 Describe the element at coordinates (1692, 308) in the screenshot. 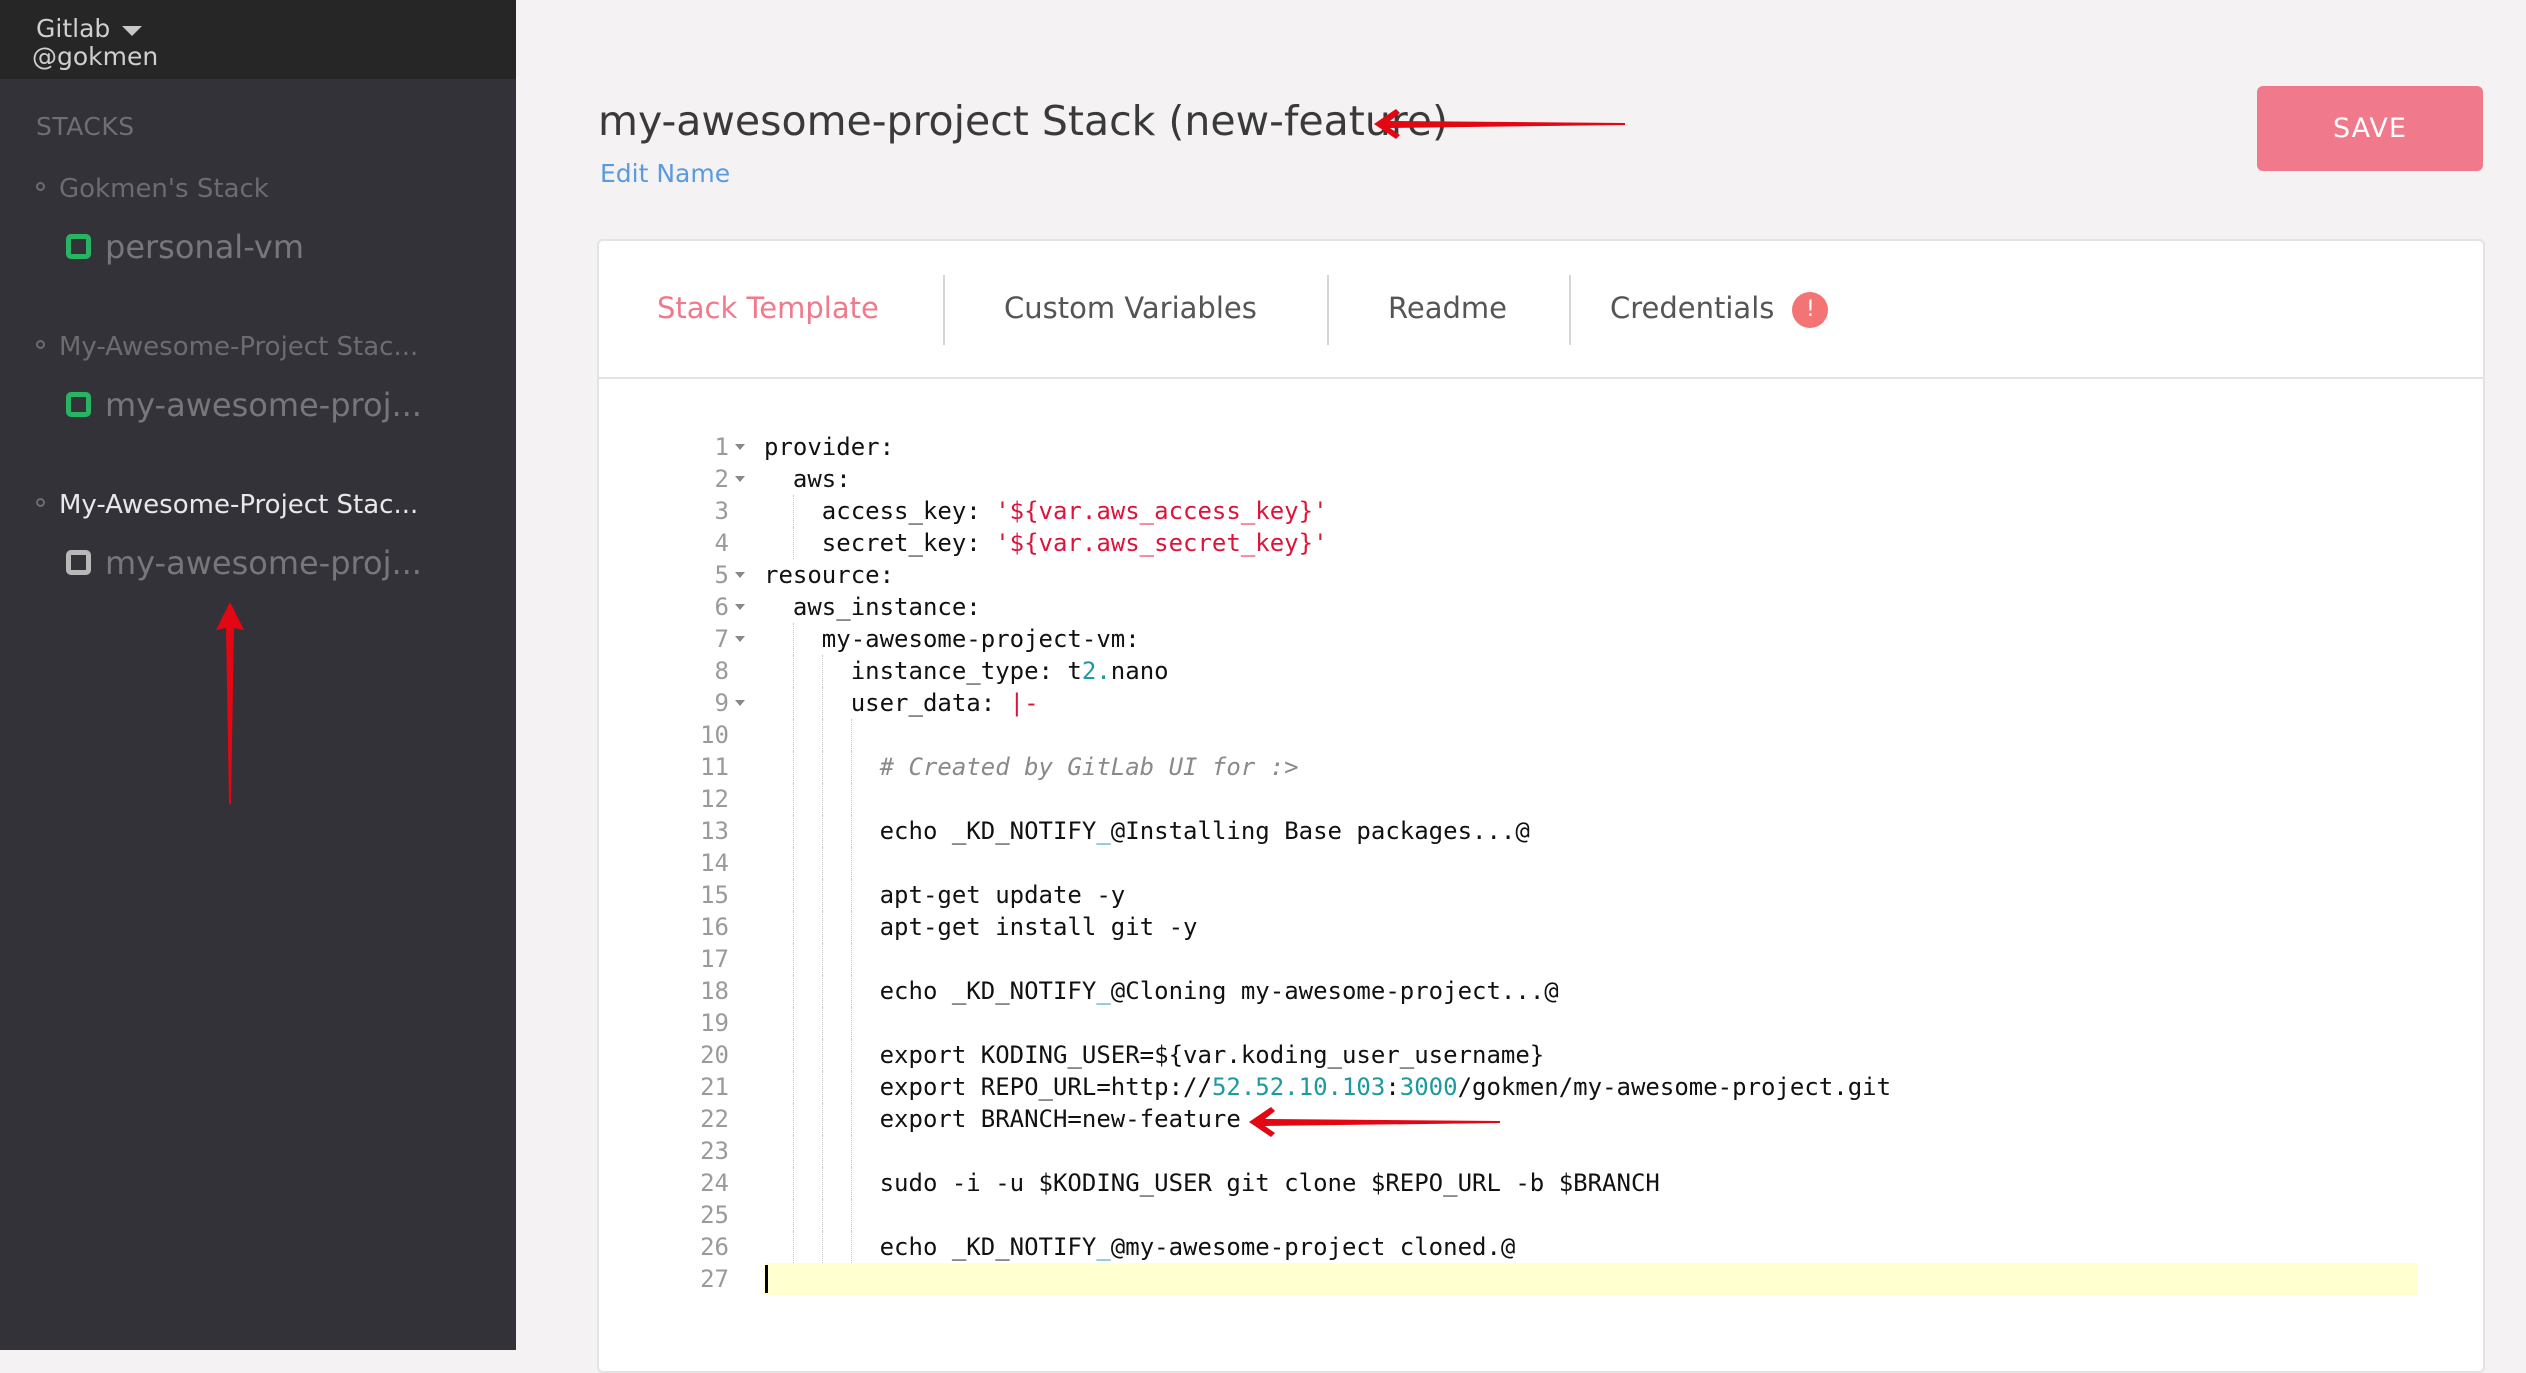

I see `tab-credentials-label: Credentials` at that location.